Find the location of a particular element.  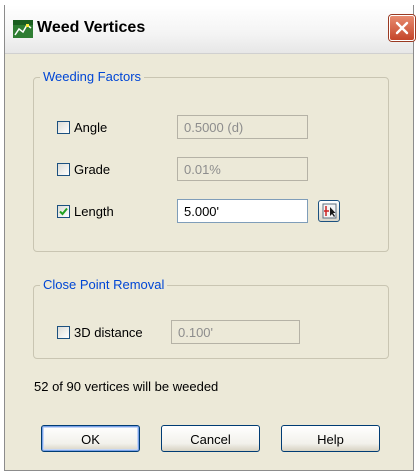

angle-checkbox is located at coordinates (63, 127).